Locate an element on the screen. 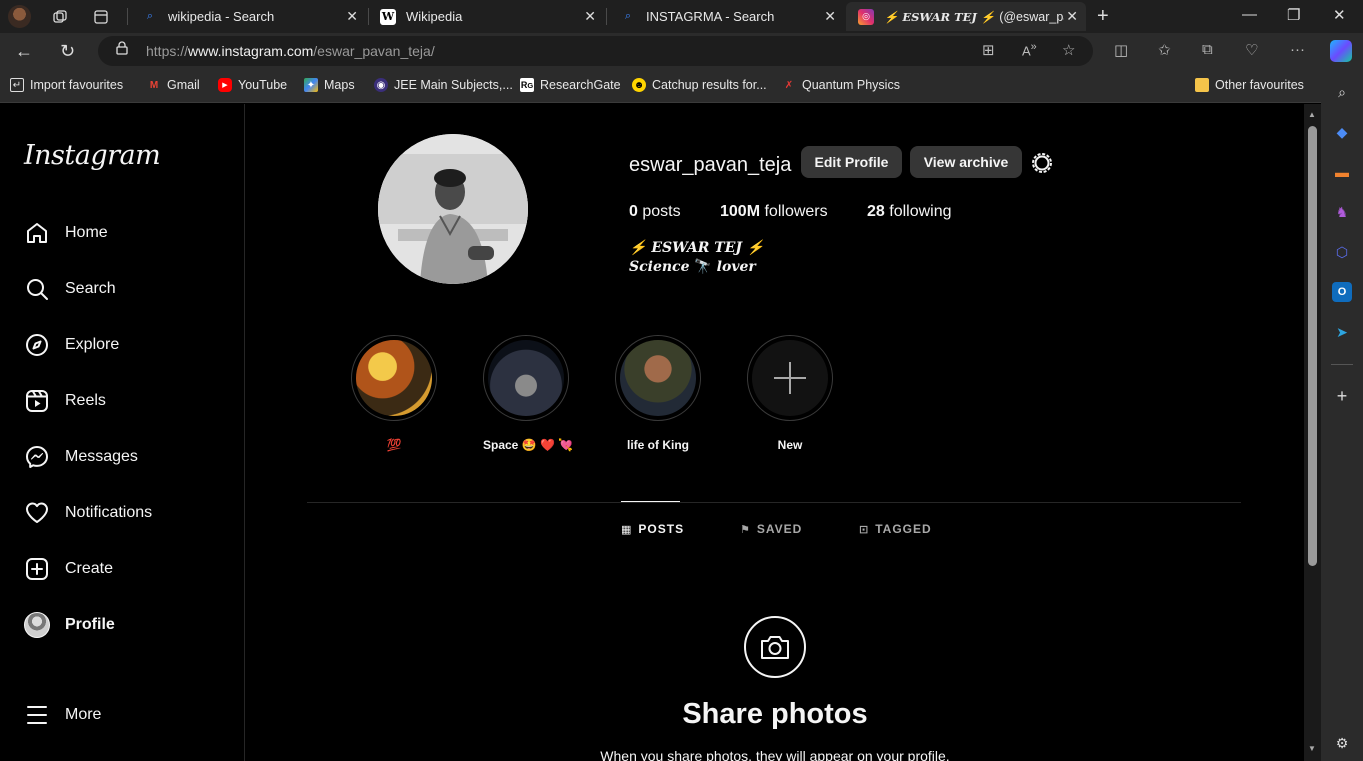 The width and height of the screenshot is (1363, 761). bio-name: ⚡ ESWAR TEJ ⚡ is located at coordinates (697, 248).